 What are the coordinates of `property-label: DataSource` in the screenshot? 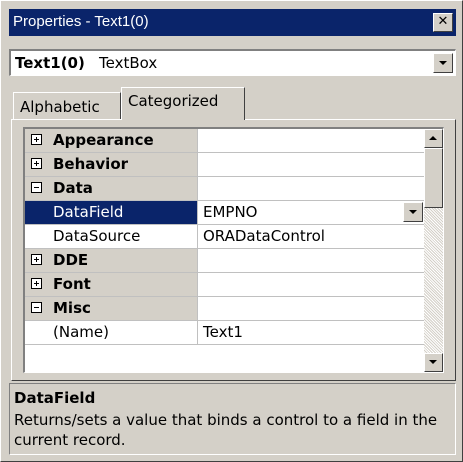 It's located at (97, 236).